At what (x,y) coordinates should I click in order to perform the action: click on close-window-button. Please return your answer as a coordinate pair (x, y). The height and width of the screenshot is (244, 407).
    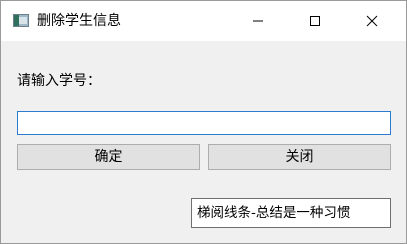
    Looking at the image, I should click on (372, 21).